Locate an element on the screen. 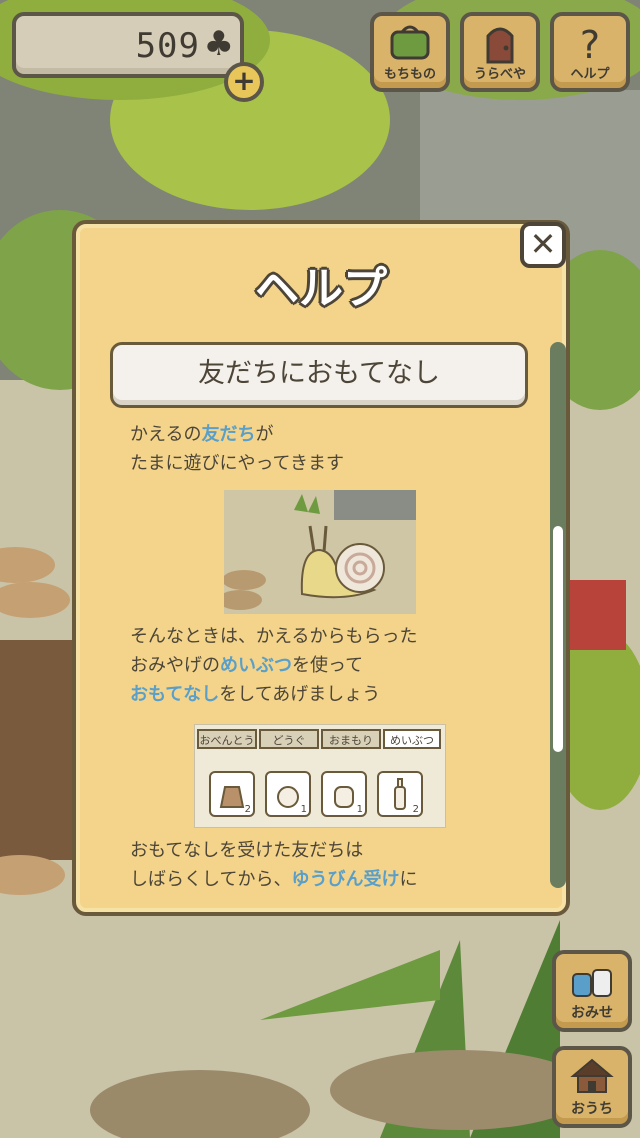 The height and width of the screenshot is (1138, 640). highlight-mailbox: ゆうびん受け is located at coordinates (345, 878).